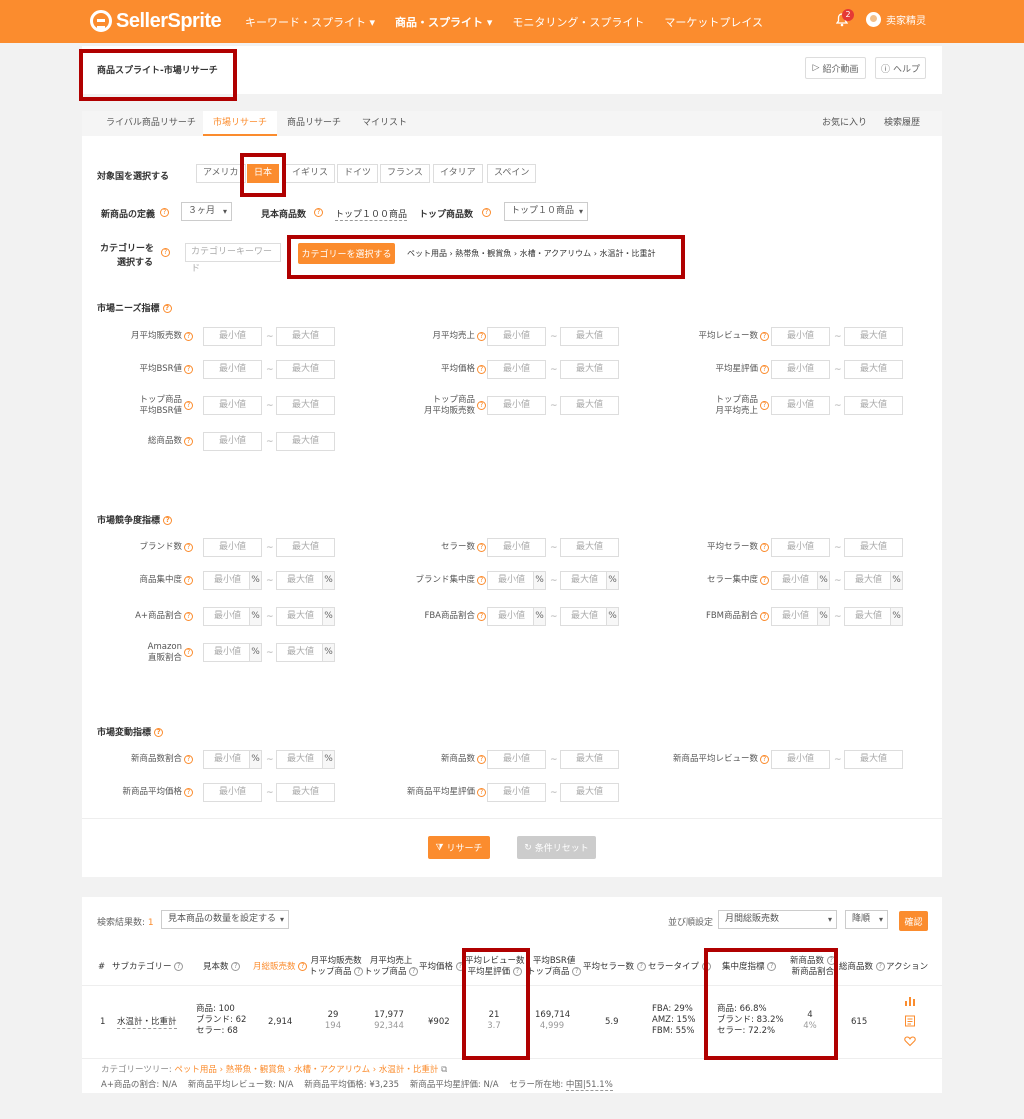 The image size is (1024, 1119). I want to click on col-monthly-total: 月総販売数 ?, so click(280, 967).